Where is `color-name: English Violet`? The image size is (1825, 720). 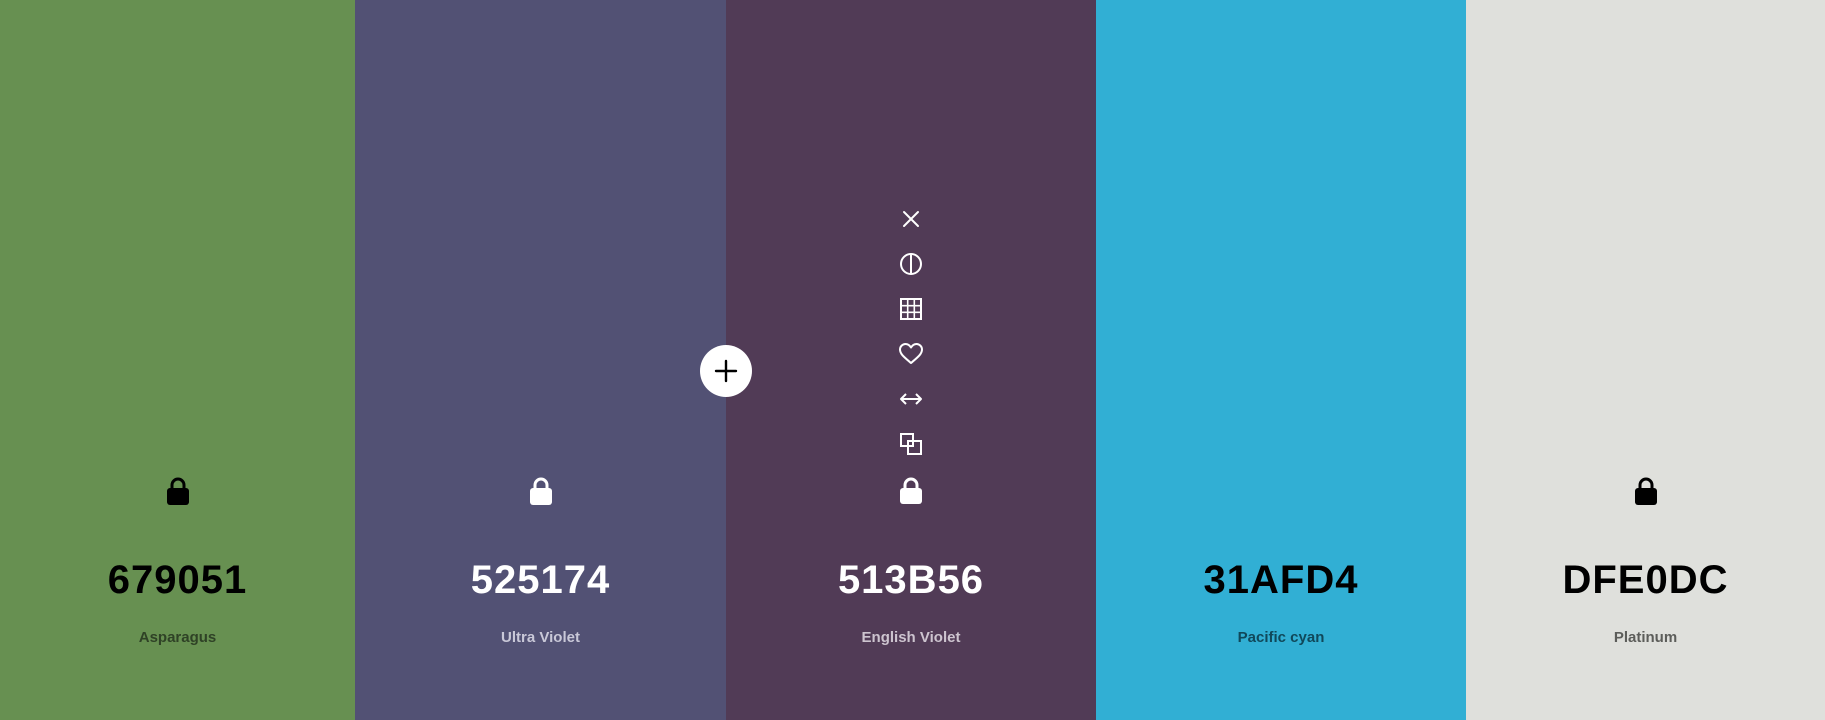
color-name: English Violet is located at coordinates (911, 637).